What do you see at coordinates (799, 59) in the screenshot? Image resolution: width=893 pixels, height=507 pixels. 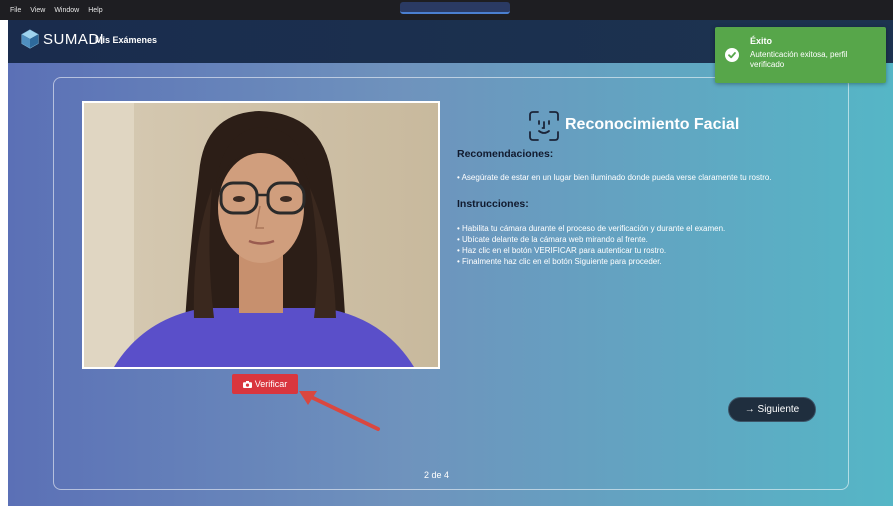 I see `toast-message: Autenticación exitosa, perfil verificado` at bounding box center [799, 59].